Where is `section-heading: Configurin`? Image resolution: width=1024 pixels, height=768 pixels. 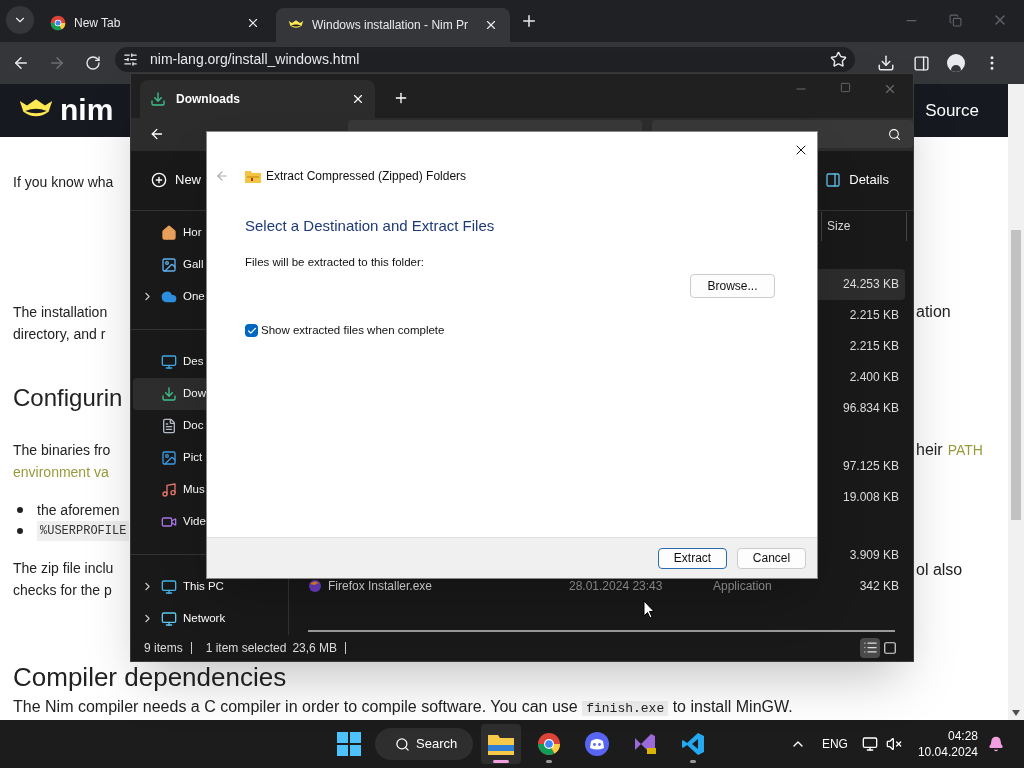 section-heading: Configurin is located at coordinates (68, 397).